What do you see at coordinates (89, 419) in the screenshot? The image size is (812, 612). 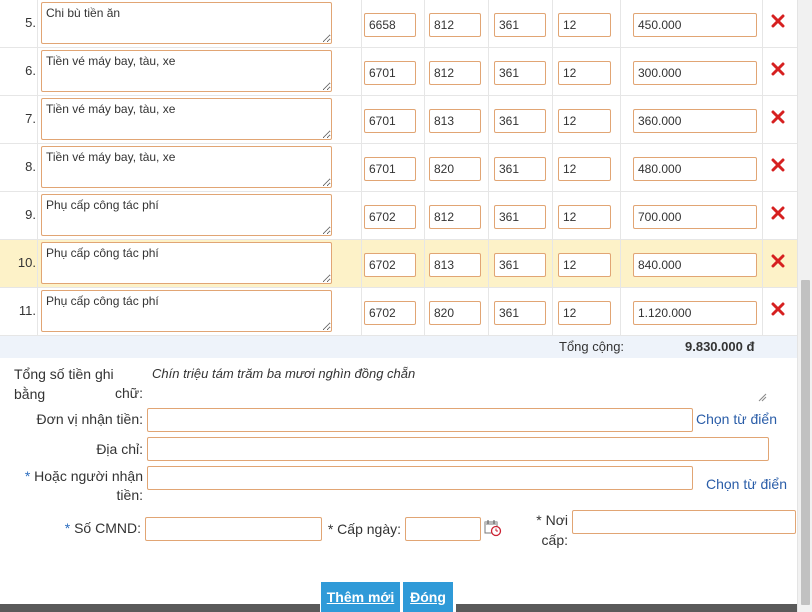 I see `recipient-unit-label: Đơn vị nhận tiền:` at bounding box center [89, 419].